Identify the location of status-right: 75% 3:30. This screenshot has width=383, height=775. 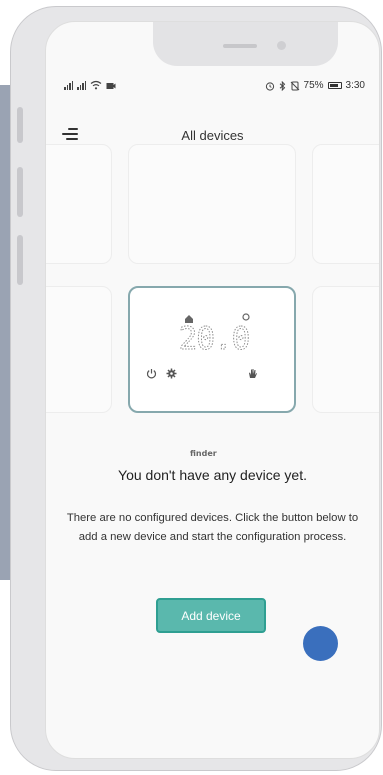
(315, 85).